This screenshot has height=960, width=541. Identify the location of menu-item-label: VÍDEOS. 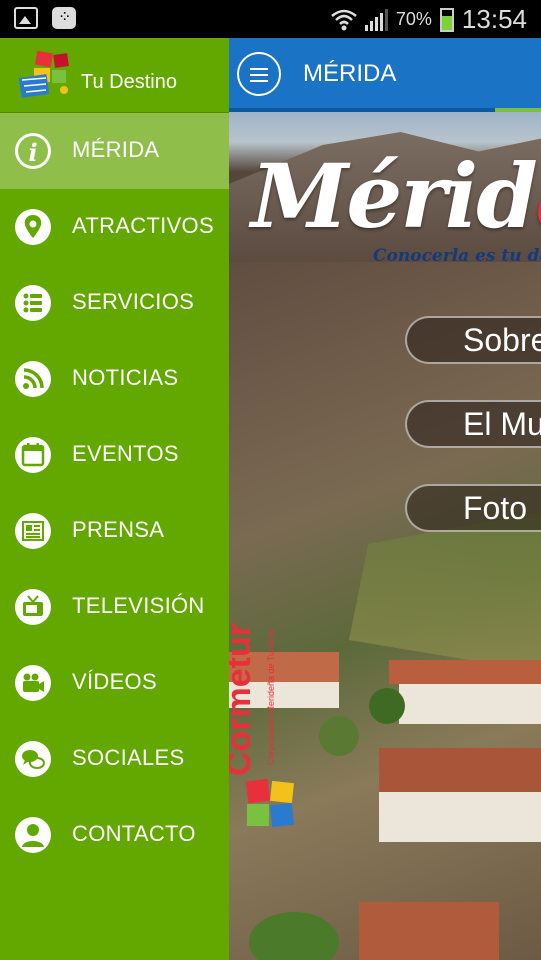
(114, 681).